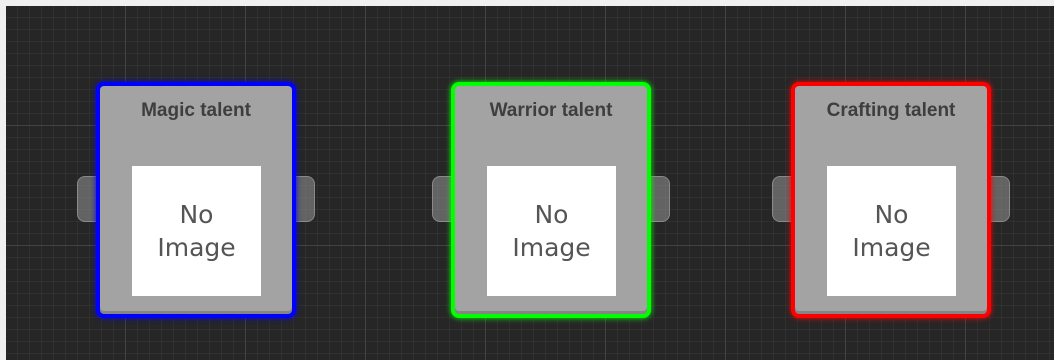 Image resolution: width=1054 pixels, height=360 pixels. I want to click on node-body: Warrior talent No Image, so click(551, 200).